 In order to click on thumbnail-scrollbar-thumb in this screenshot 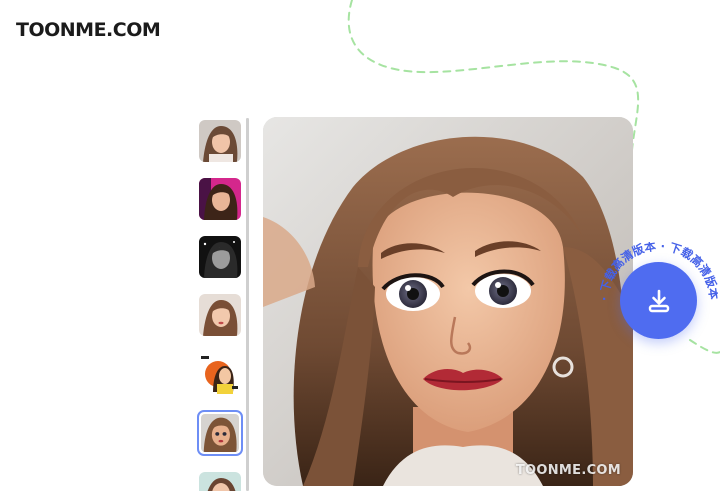, I will do `click(247, 304)`.